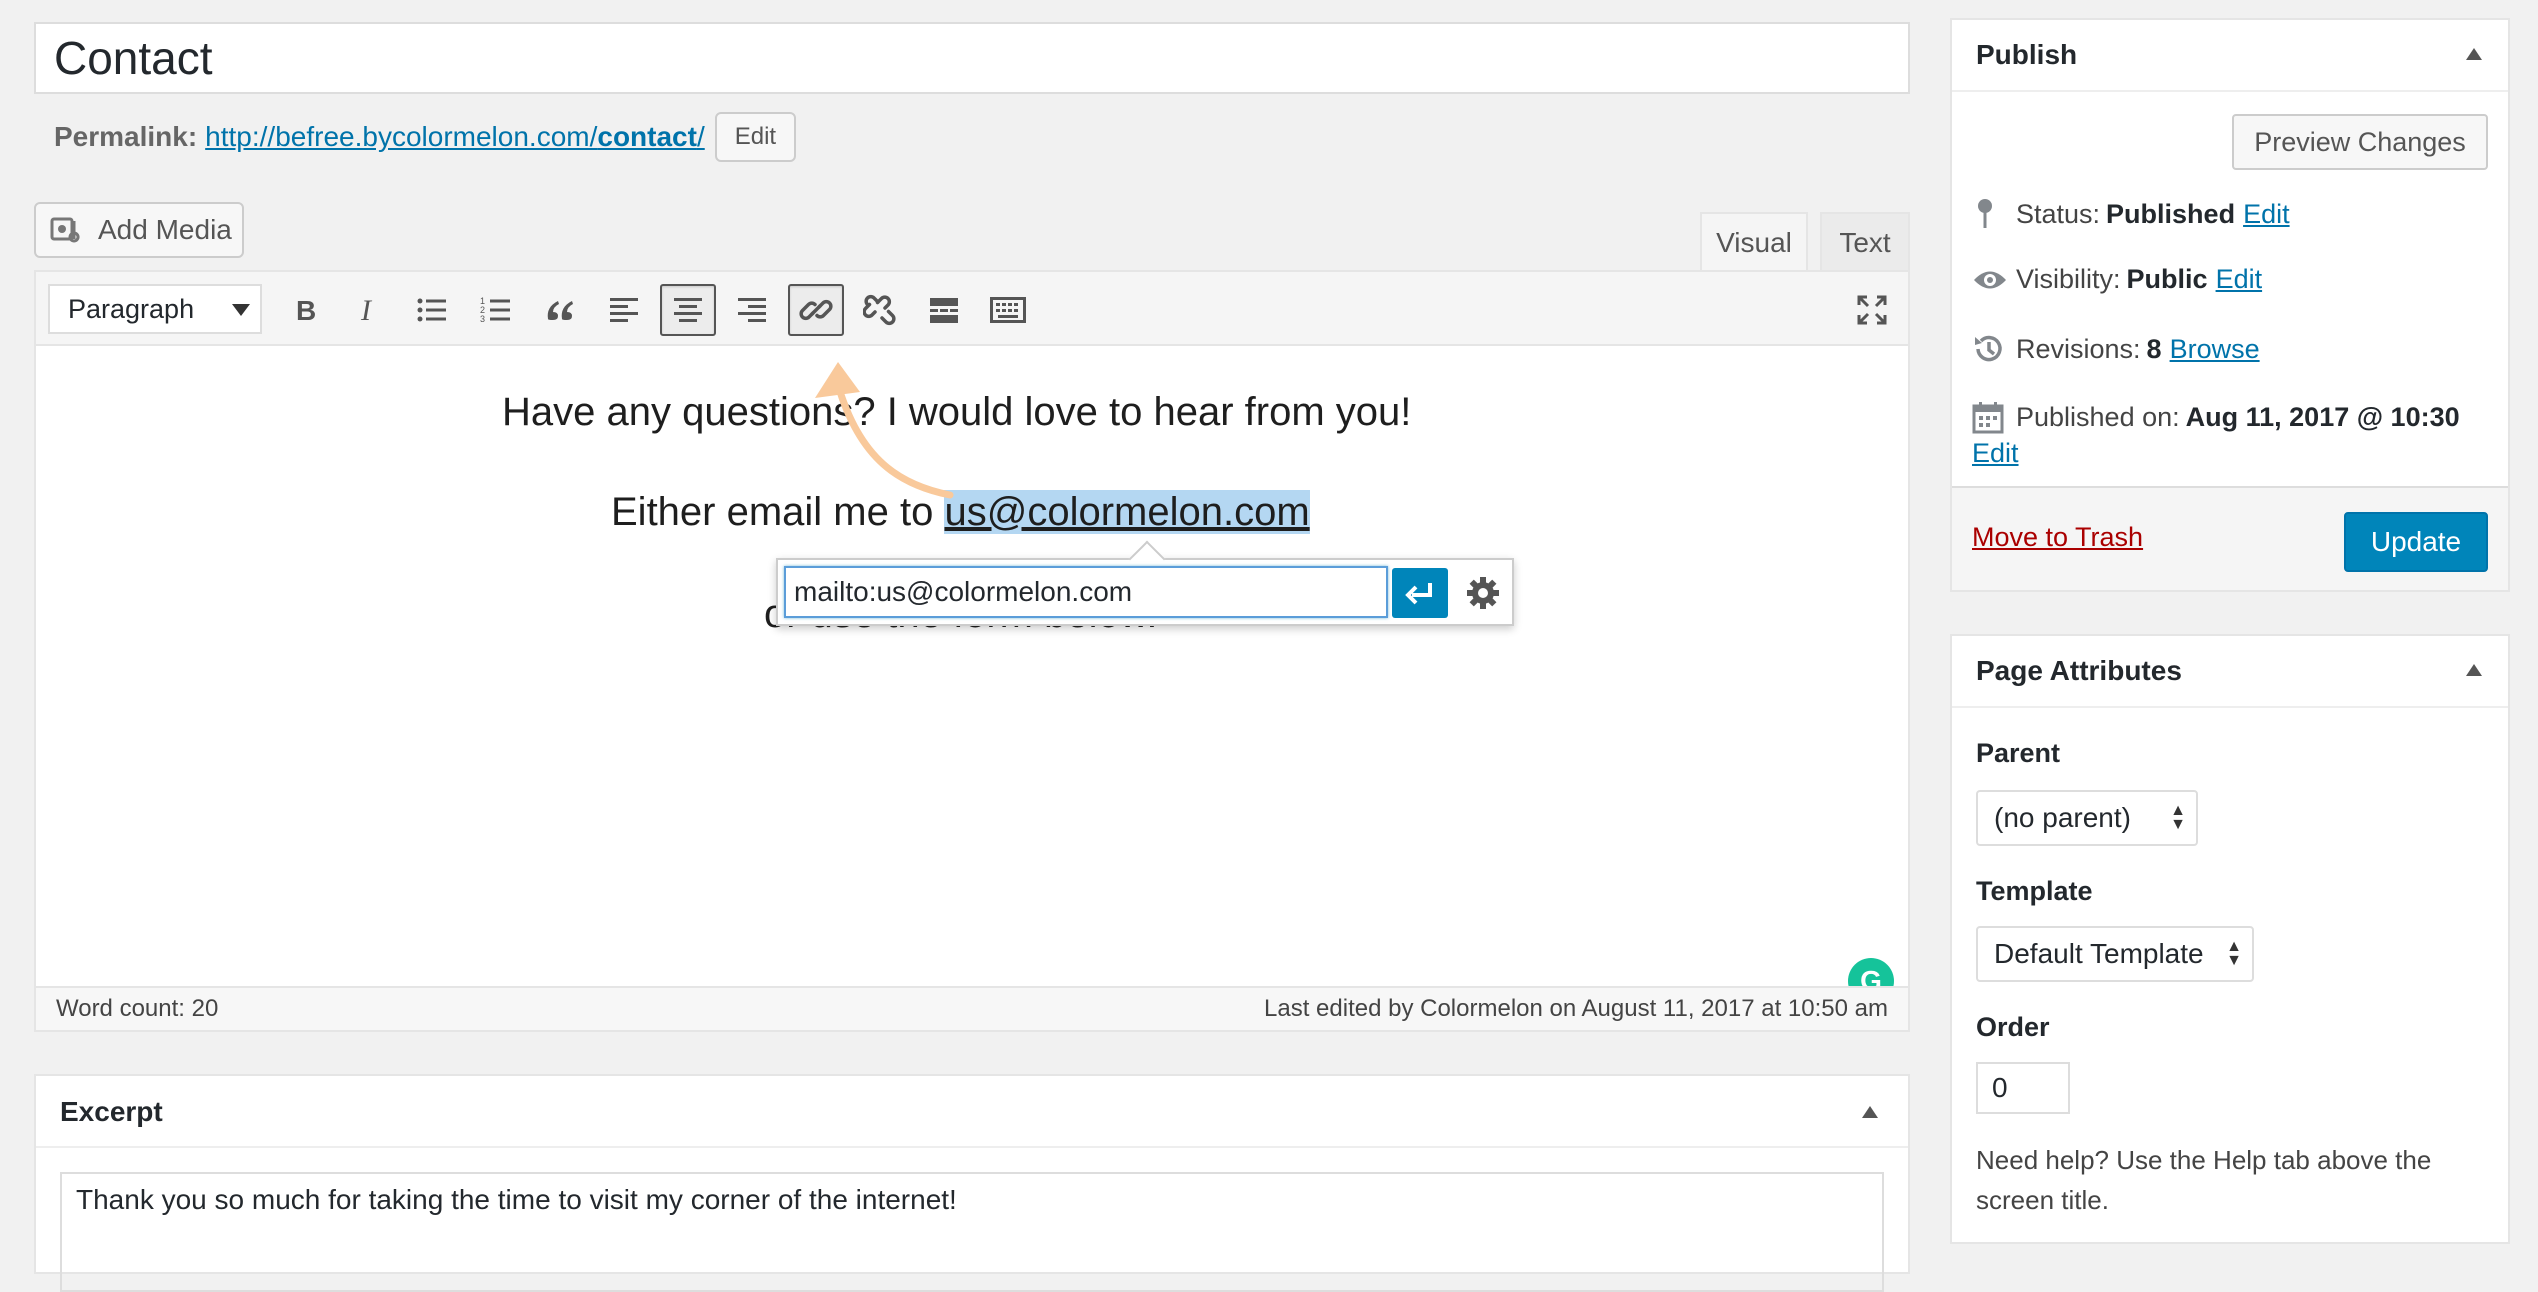  What do you see at coordinates (2098, 416) in the screenshot?
I see `published-label: Published on:` at bounding box center [2098, 416].